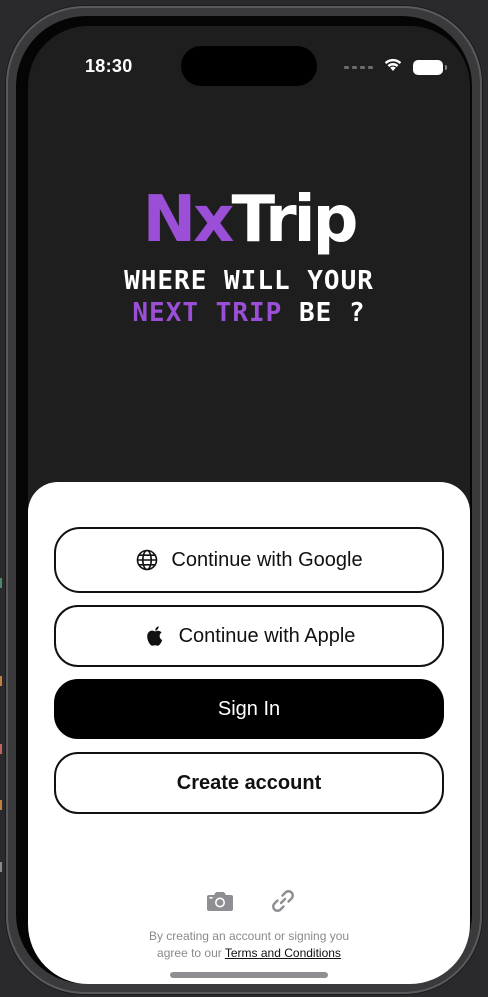 This screenshot has width=488, height=997. I want to click on apple-icon, so click(155, 636).